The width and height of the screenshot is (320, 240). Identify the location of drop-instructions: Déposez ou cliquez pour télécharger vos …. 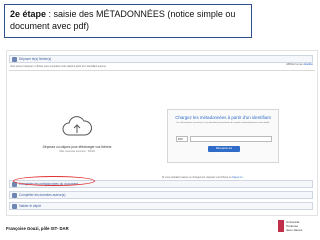
(77, 147).